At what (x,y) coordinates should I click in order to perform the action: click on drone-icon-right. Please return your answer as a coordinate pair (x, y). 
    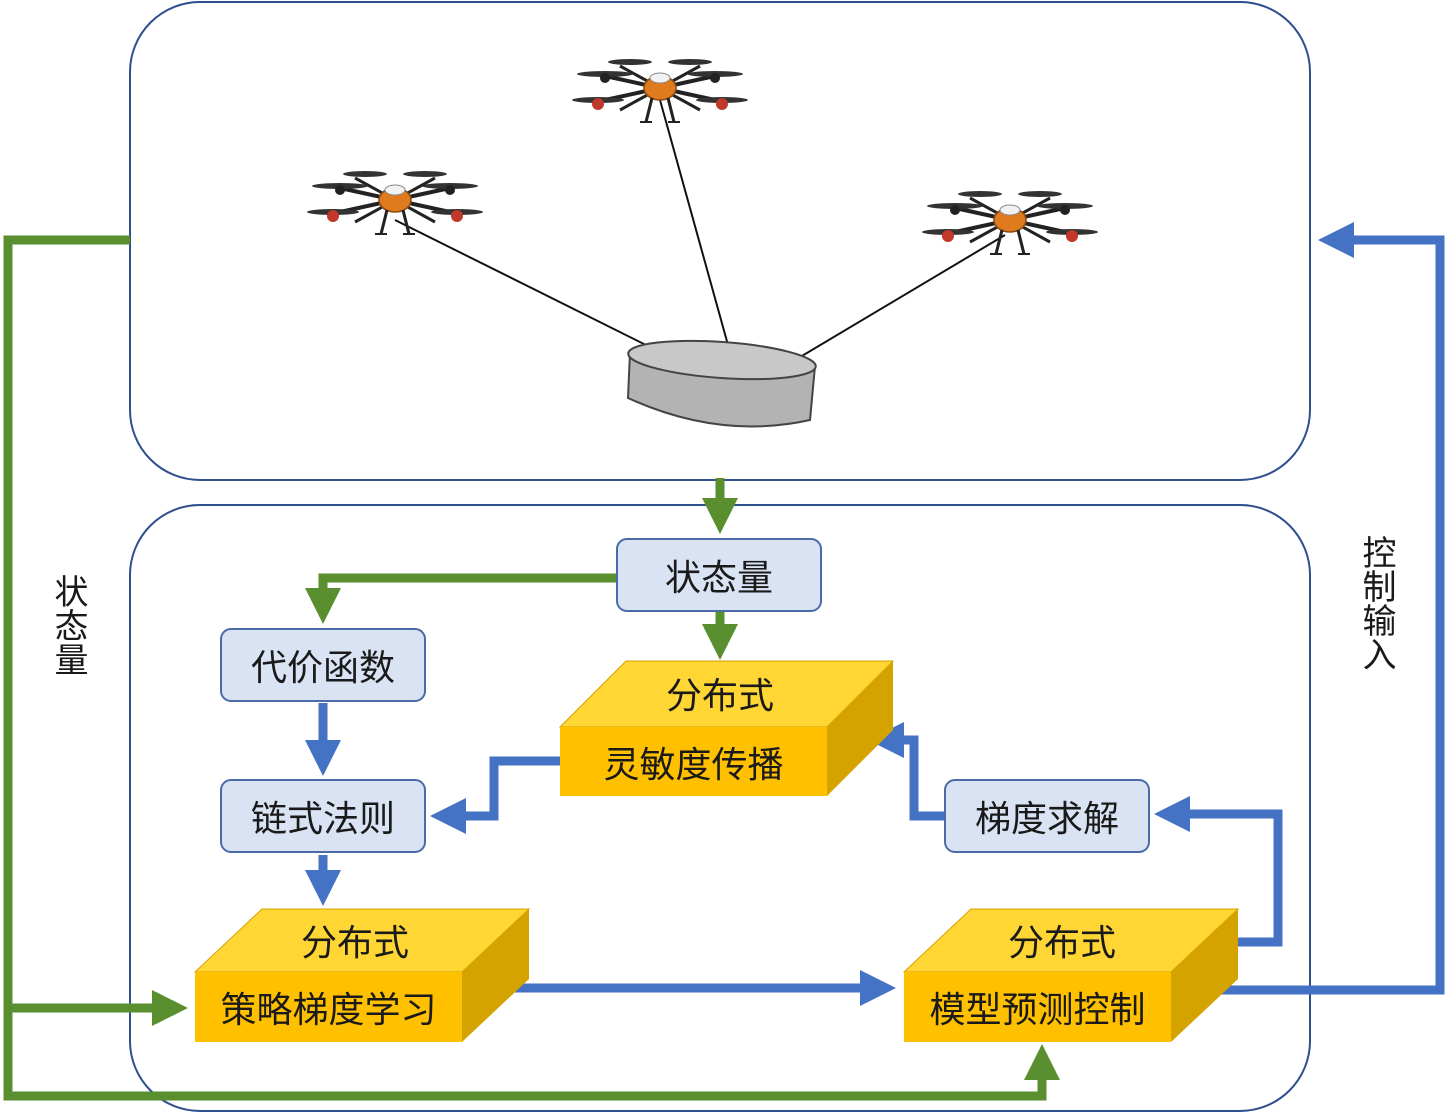
    Looking at the image, I should click on (1010, 222).